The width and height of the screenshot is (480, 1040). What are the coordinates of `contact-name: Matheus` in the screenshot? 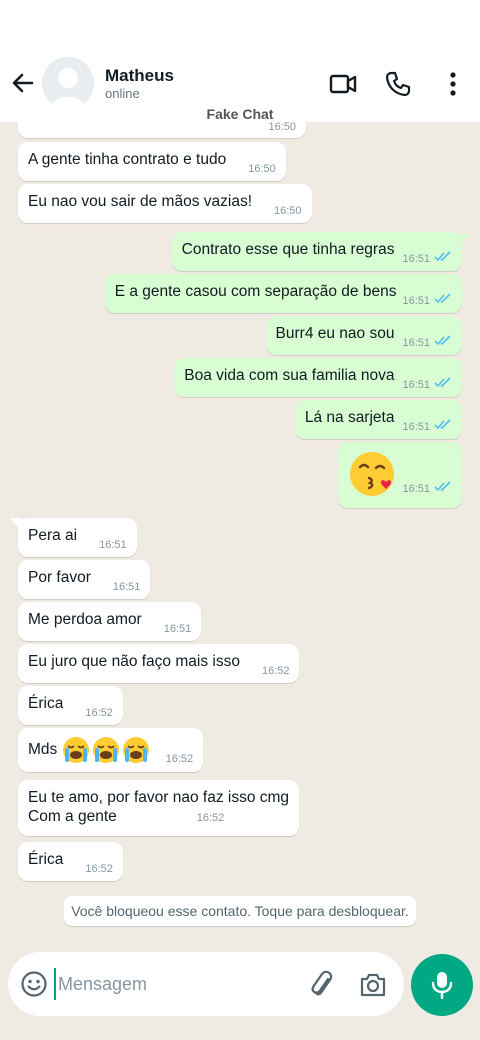 It's located at (139, 76).